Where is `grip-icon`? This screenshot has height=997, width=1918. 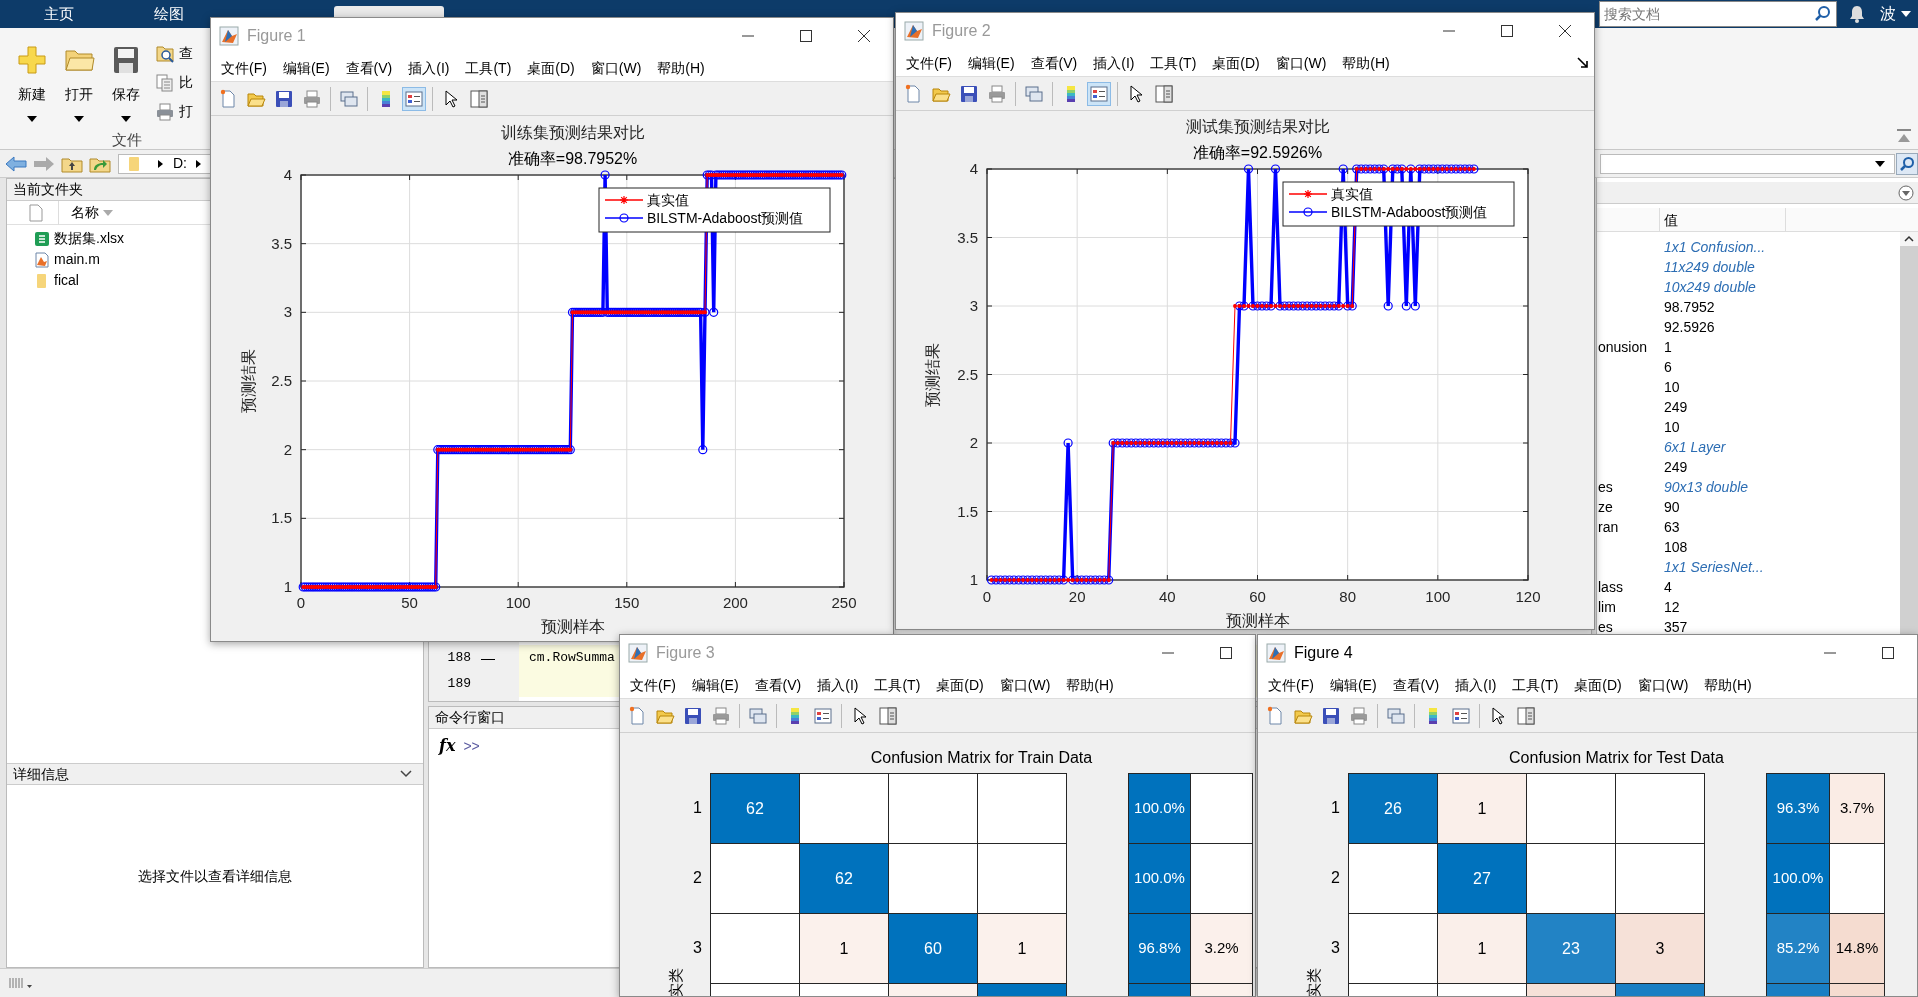
grip-icon is located at coordinates (21, 983).